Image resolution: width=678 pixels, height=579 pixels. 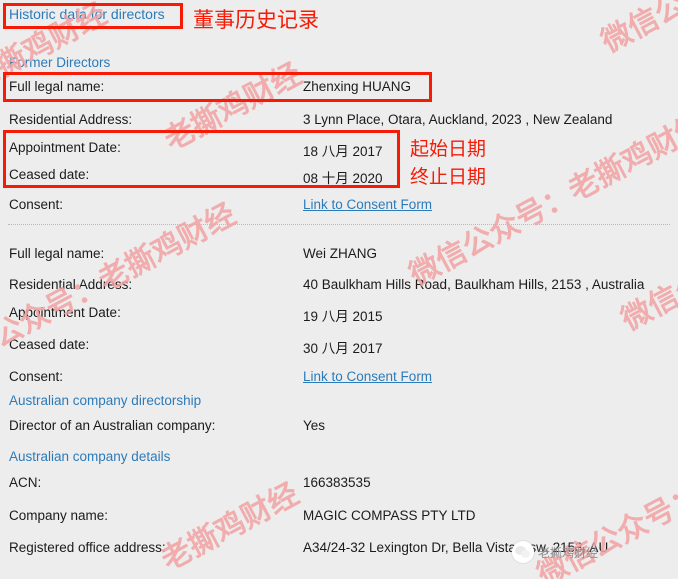 What do you see at coordinates (90, 456) in the screenshot?
I see `section-title-australian-company-details: Australian company details` at bounding box center [90, 456].